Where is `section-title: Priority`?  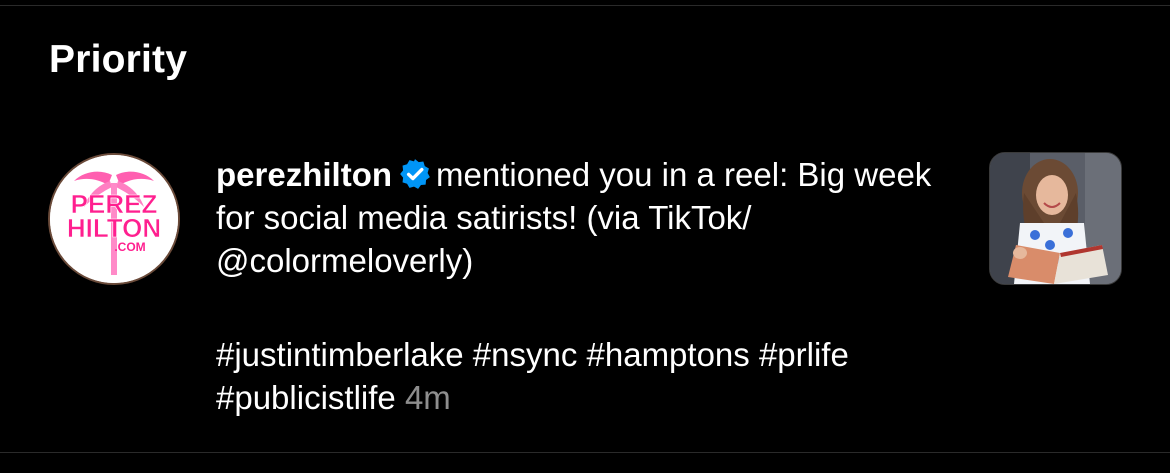
section-title: Priority is located at coordinates (118, 59).